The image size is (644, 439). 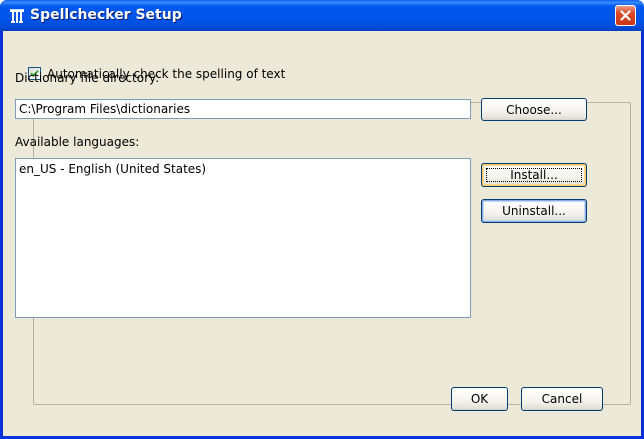 I want to click on title-bar: Spellchecker Setup, so click(x=322, y=15).